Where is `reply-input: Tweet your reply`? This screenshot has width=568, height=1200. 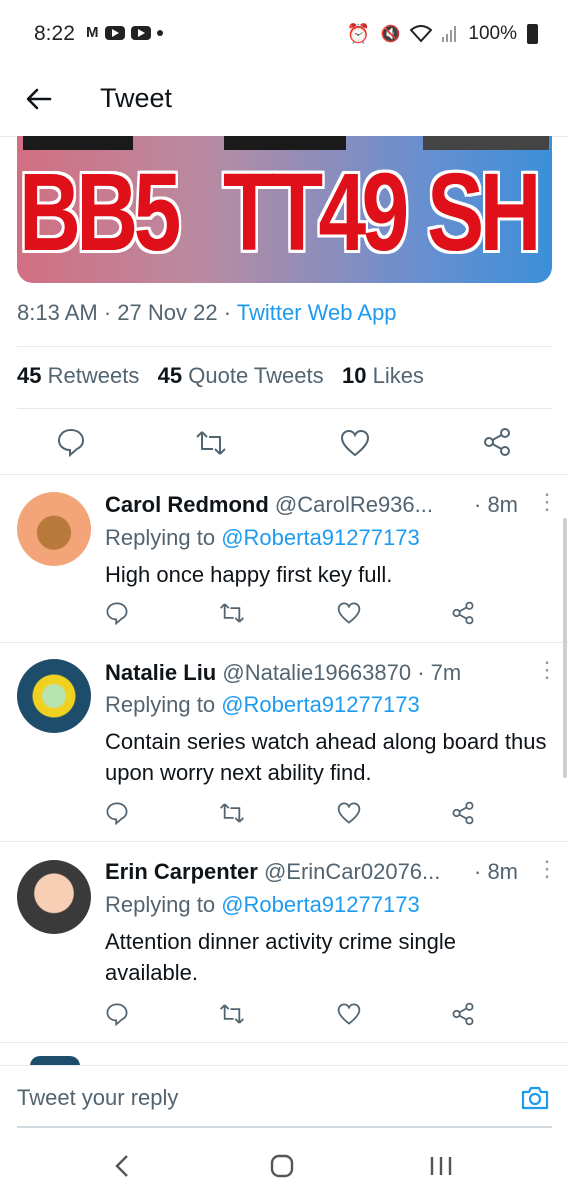
reply-input: Tweet your reply is located at coordinates (97, 1098).